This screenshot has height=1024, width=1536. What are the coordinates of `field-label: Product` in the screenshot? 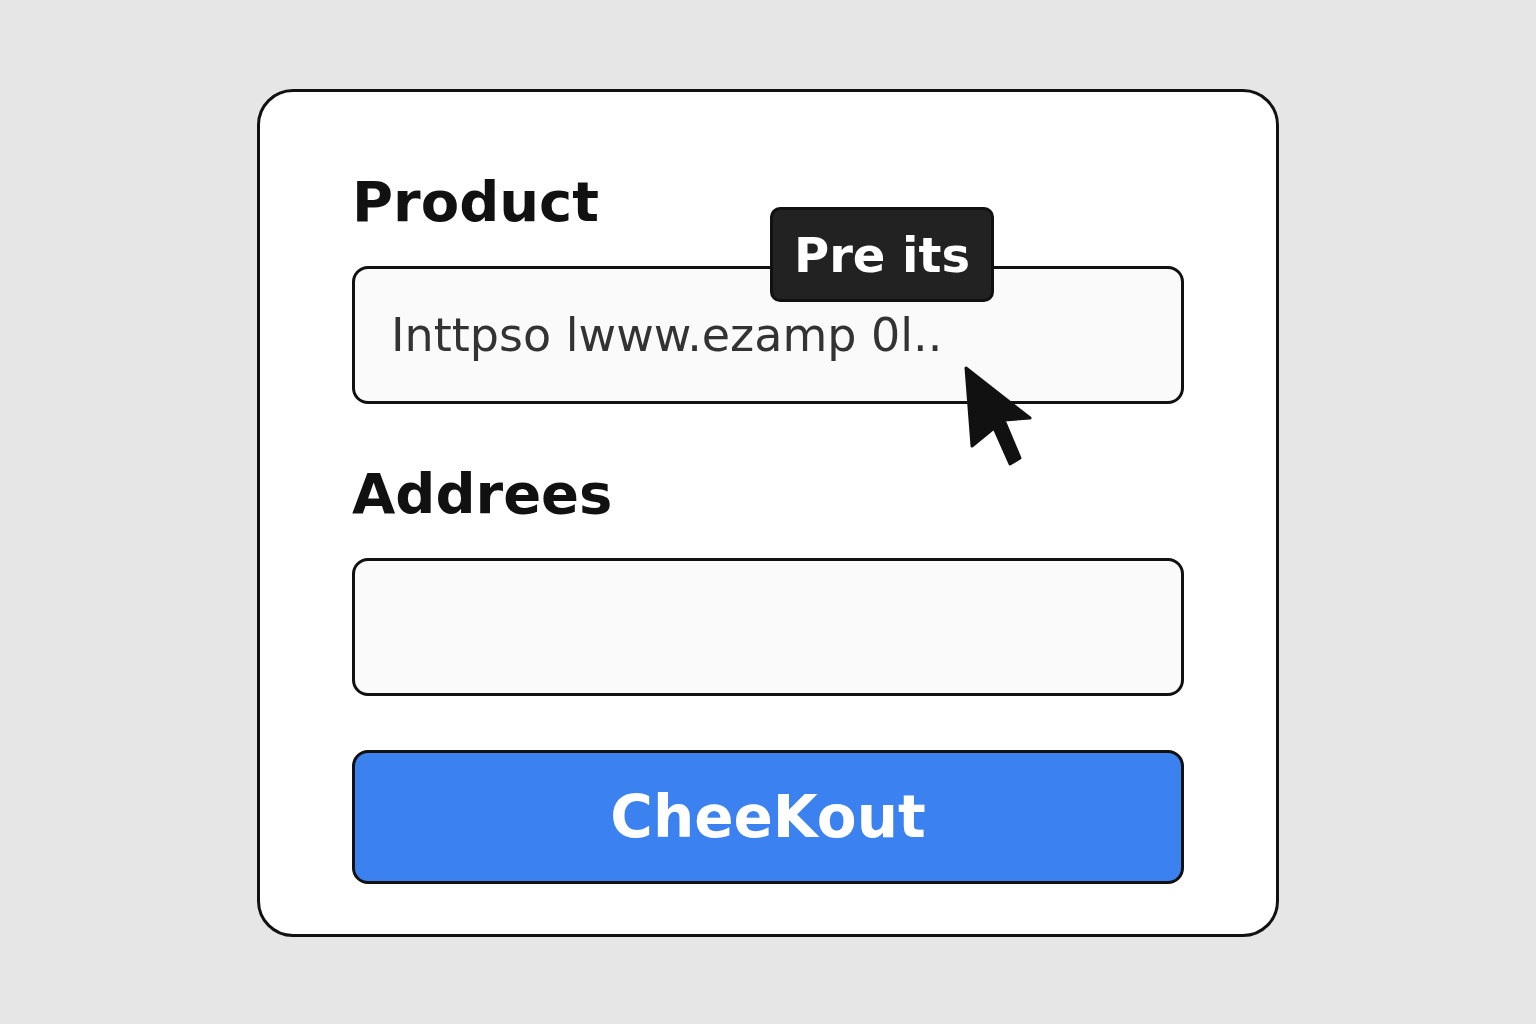 It's located at (476, 202).